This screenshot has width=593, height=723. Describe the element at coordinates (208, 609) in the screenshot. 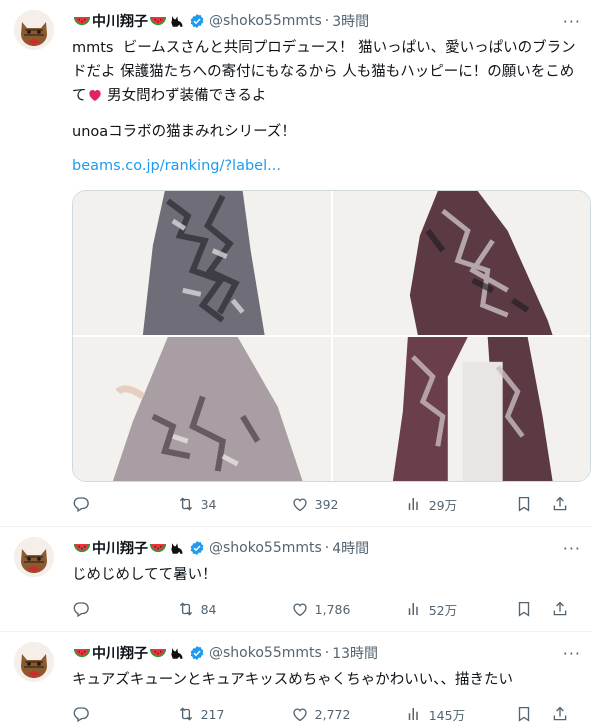

I see `retweet-count: 84` at that location.